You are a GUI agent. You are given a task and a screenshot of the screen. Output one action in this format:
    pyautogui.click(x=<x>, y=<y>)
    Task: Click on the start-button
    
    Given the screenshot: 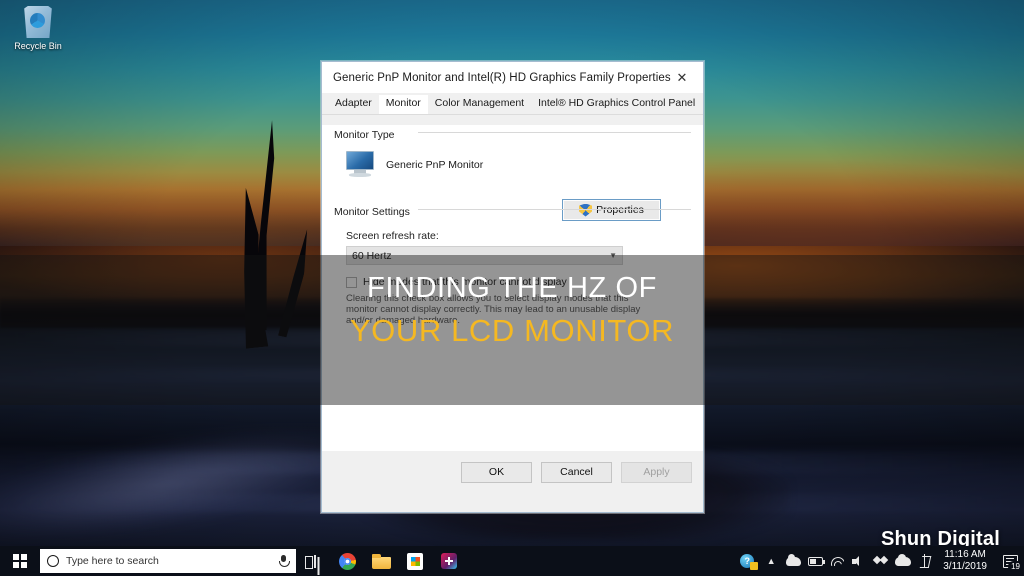 What is the action you would take?
    pyautogui.click(x=20, y=561)
    